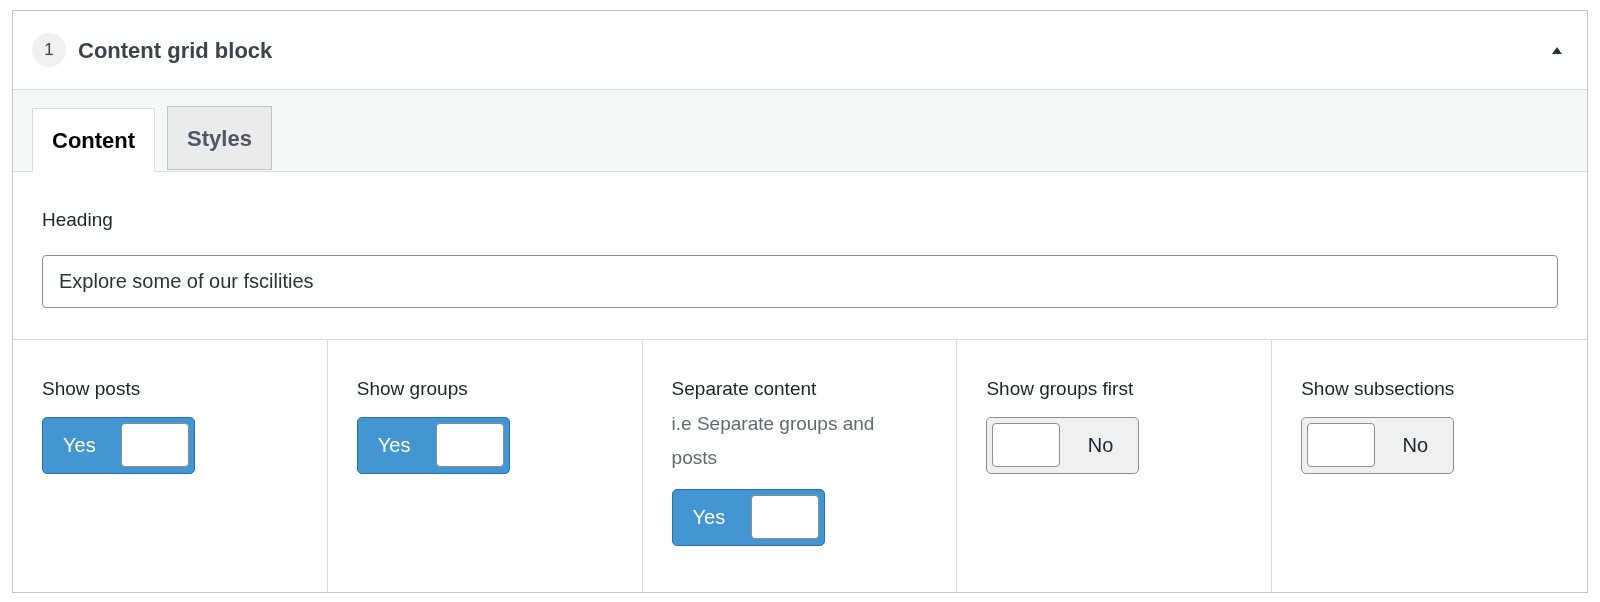  What do you see at coordinates (49, 50) in the screenshot?
I see `block-number: 1` at bounding box center [49, 50].